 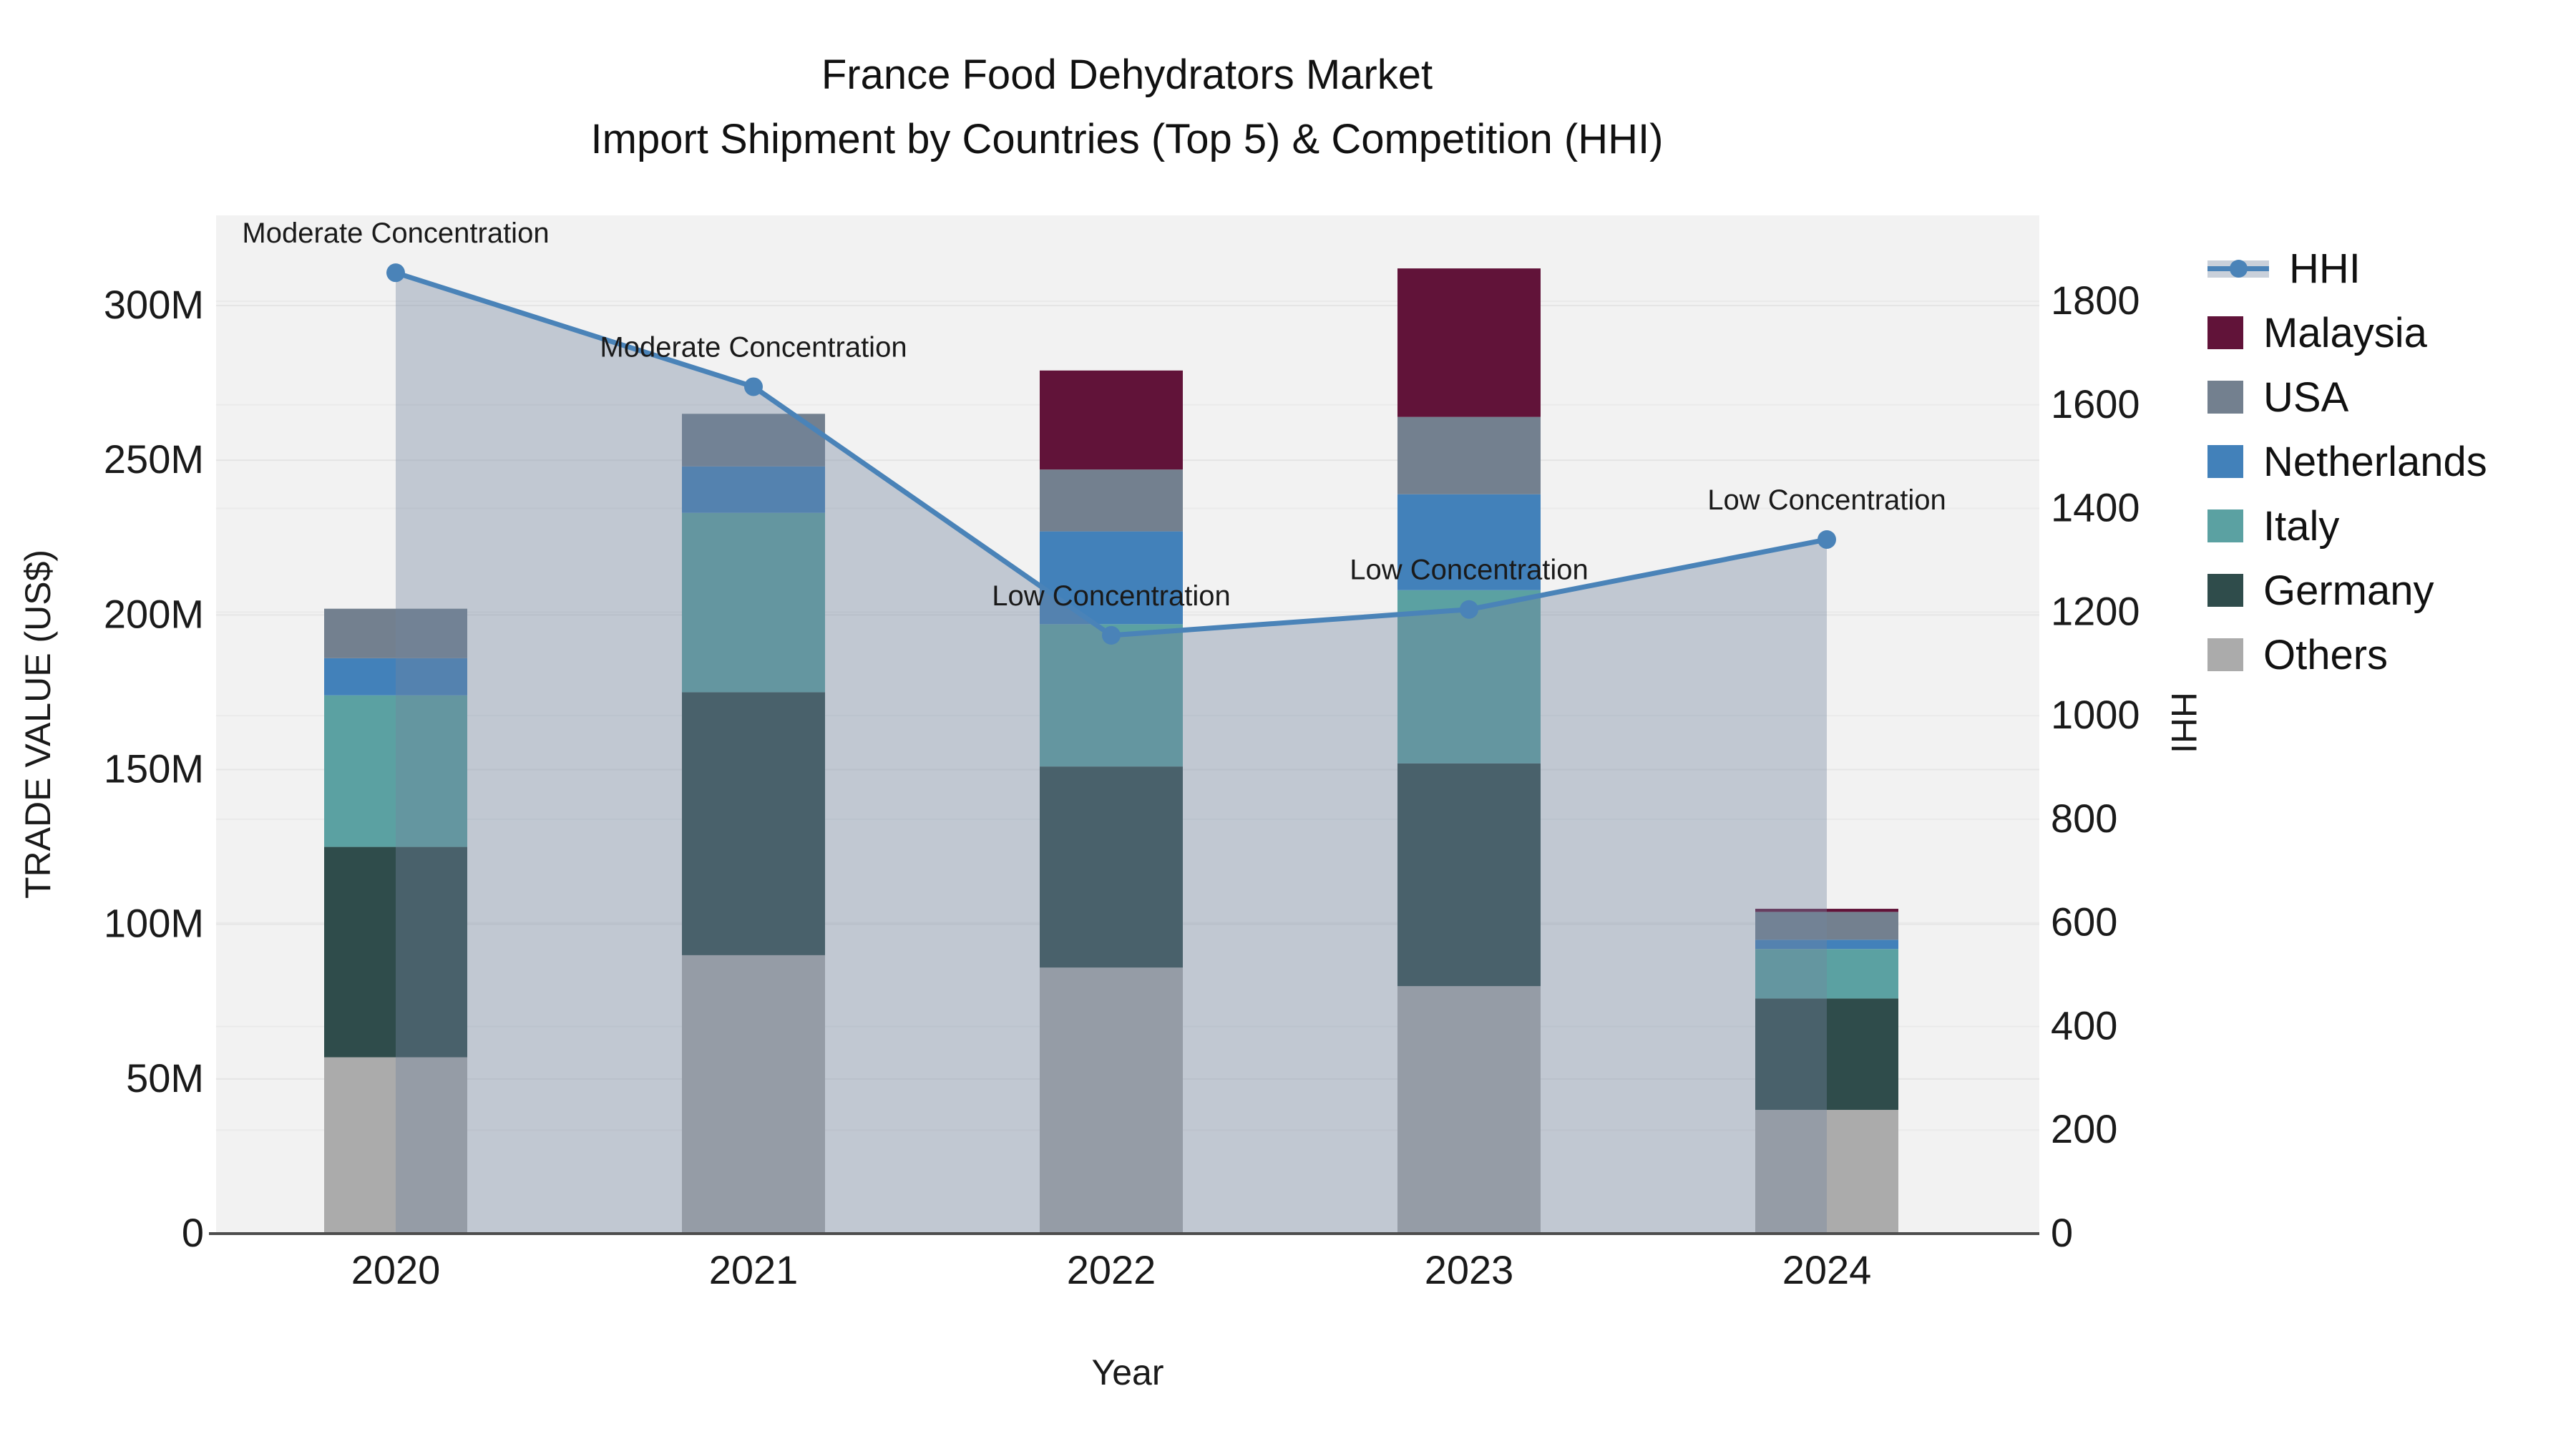 What do you see at coordinates (2306, 397) in the screenshot?
I see `legend-item-label: USA` at bounding box center [2306, 397].